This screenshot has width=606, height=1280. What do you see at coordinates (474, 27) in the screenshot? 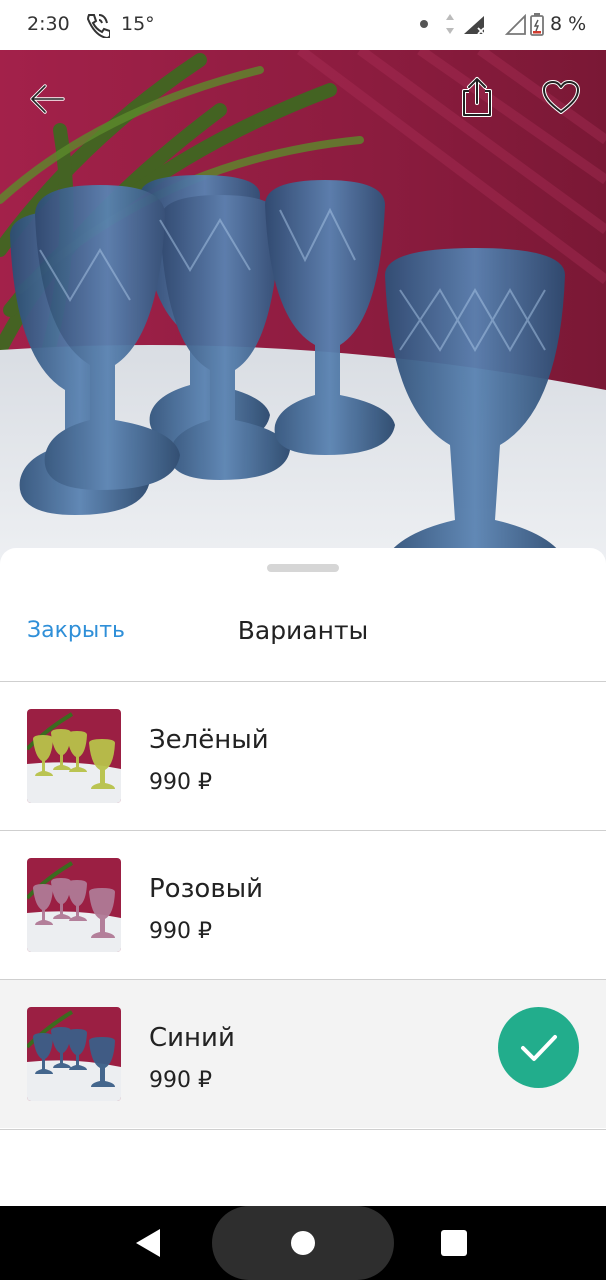
I see `signal-icon` at bounding box center [474, 27].